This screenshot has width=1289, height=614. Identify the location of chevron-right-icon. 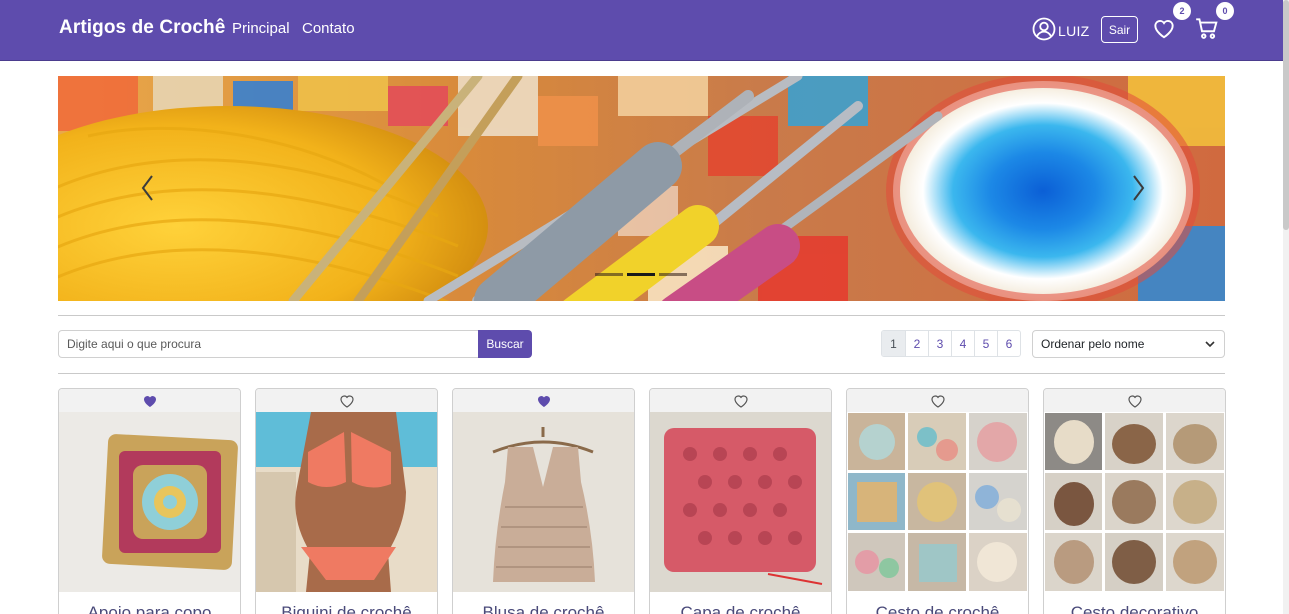
(1139, 188).